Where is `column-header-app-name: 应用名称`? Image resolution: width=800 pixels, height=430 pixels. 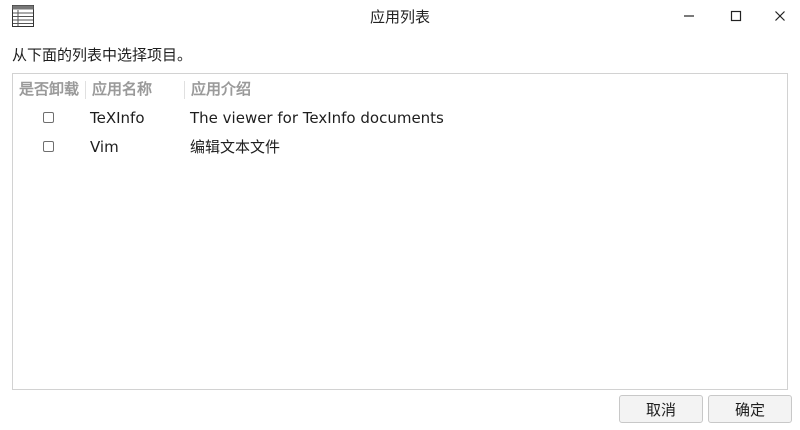 column-header-app-name: 应用名称 is located at coordinates (122, 89).